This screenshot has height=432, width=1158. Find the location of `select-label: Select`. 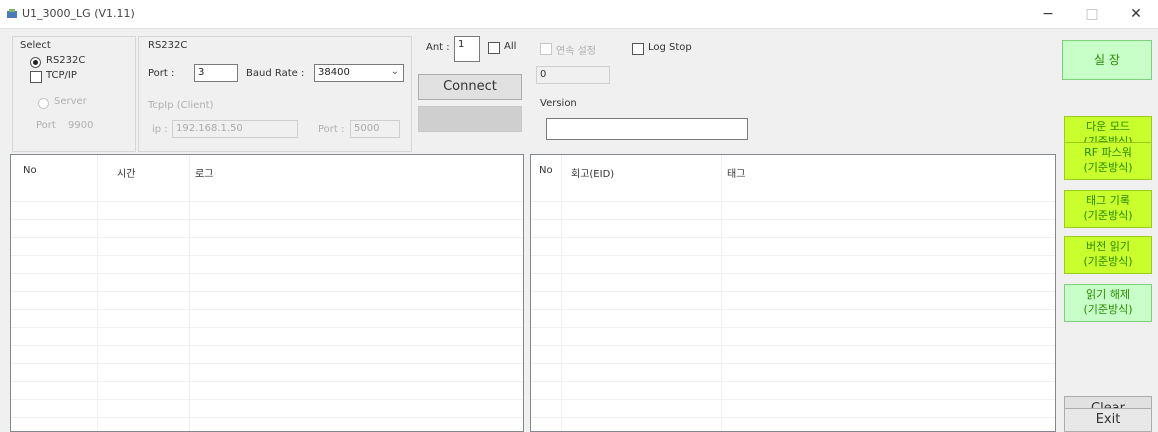

select-label: Select is located at coordinates (35, 45).